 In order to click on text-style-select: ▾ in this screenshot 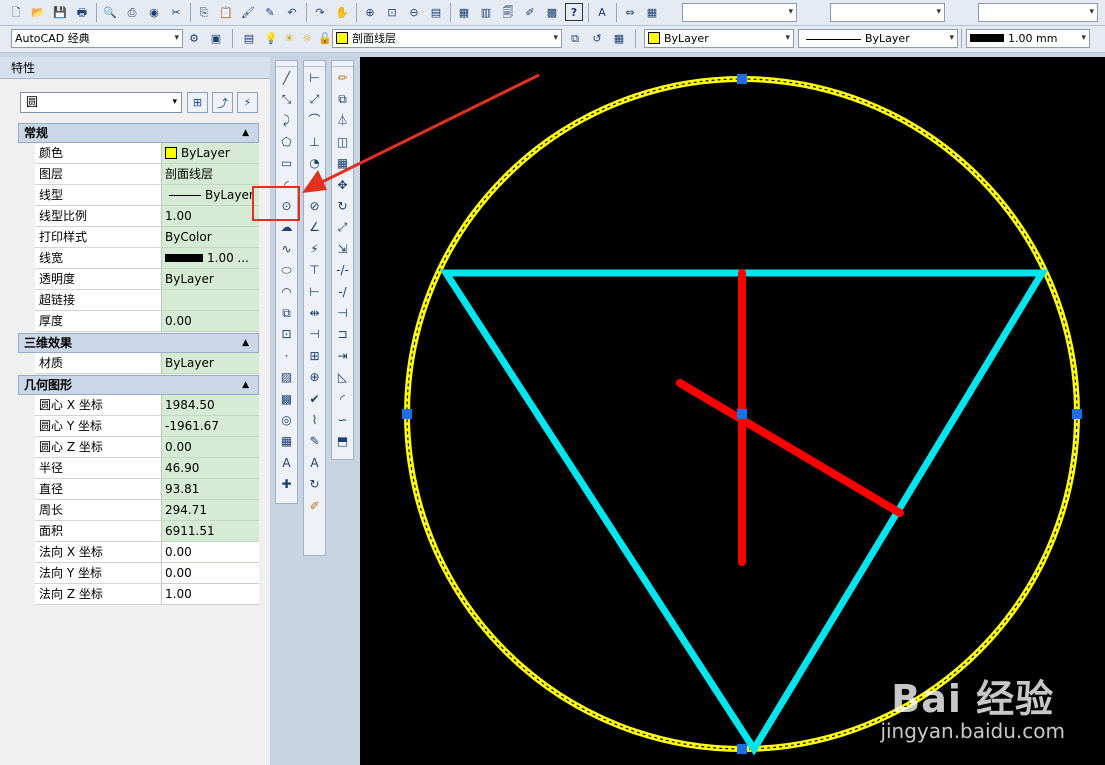, I will do `click(739, 12)`.